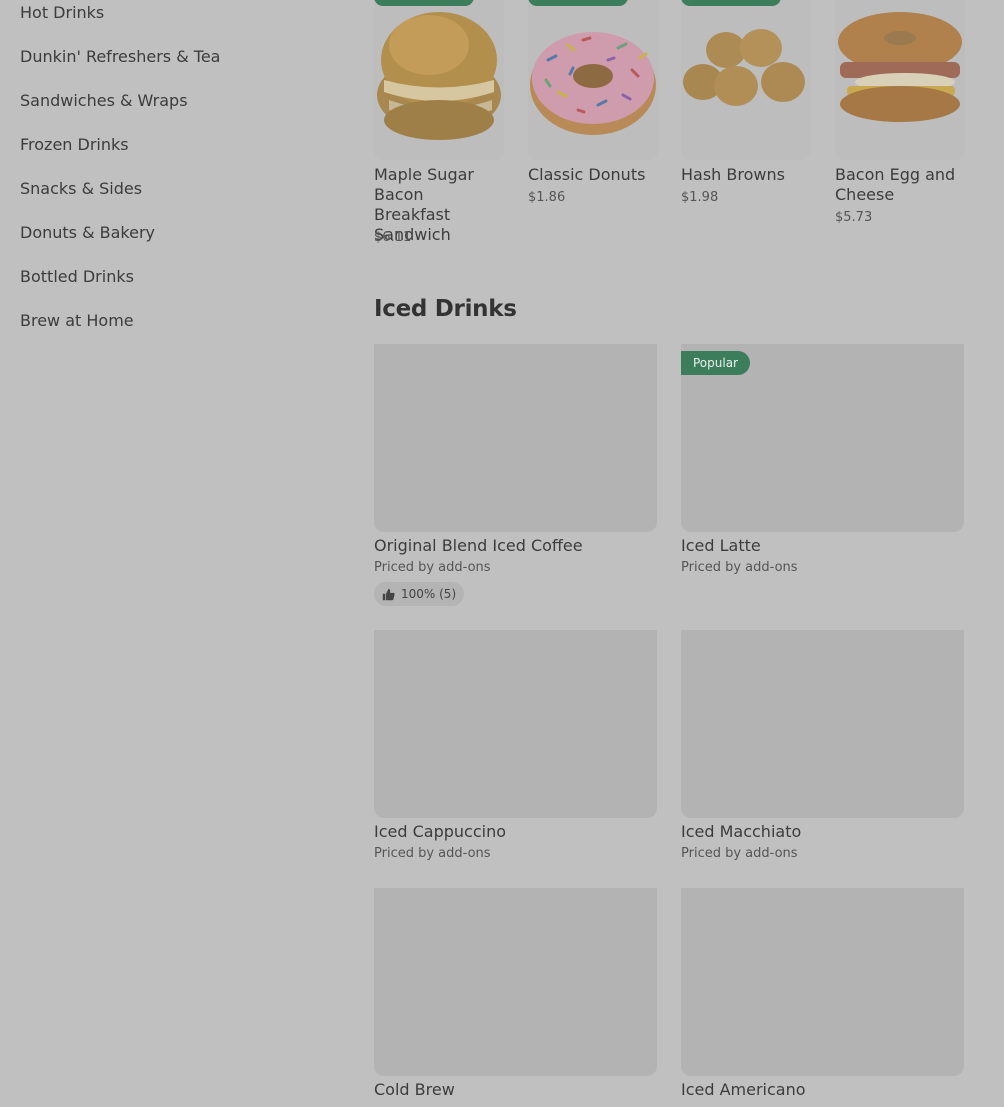 Image resolution: width=1004 pixels, height=1107 pixels. Describe the element at coordinates (700, 197) in the screenshot. I see `item-price: $1.98` at that location.